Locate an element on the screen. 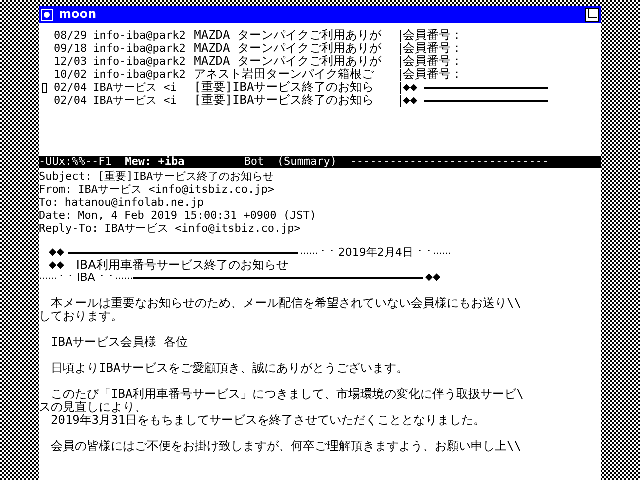 The image size is (640, 480). maximize-icon is located at coordinates (592, 15).